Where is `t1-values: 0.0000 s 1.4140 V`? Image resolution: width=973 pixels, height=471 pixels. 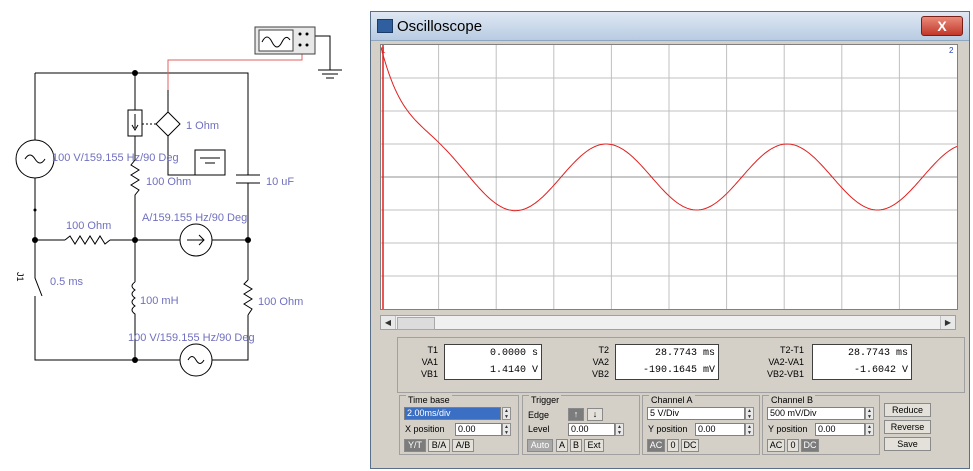
t1-values: 0.0000 s 1.4140 V is located at coordinates (493, 362).